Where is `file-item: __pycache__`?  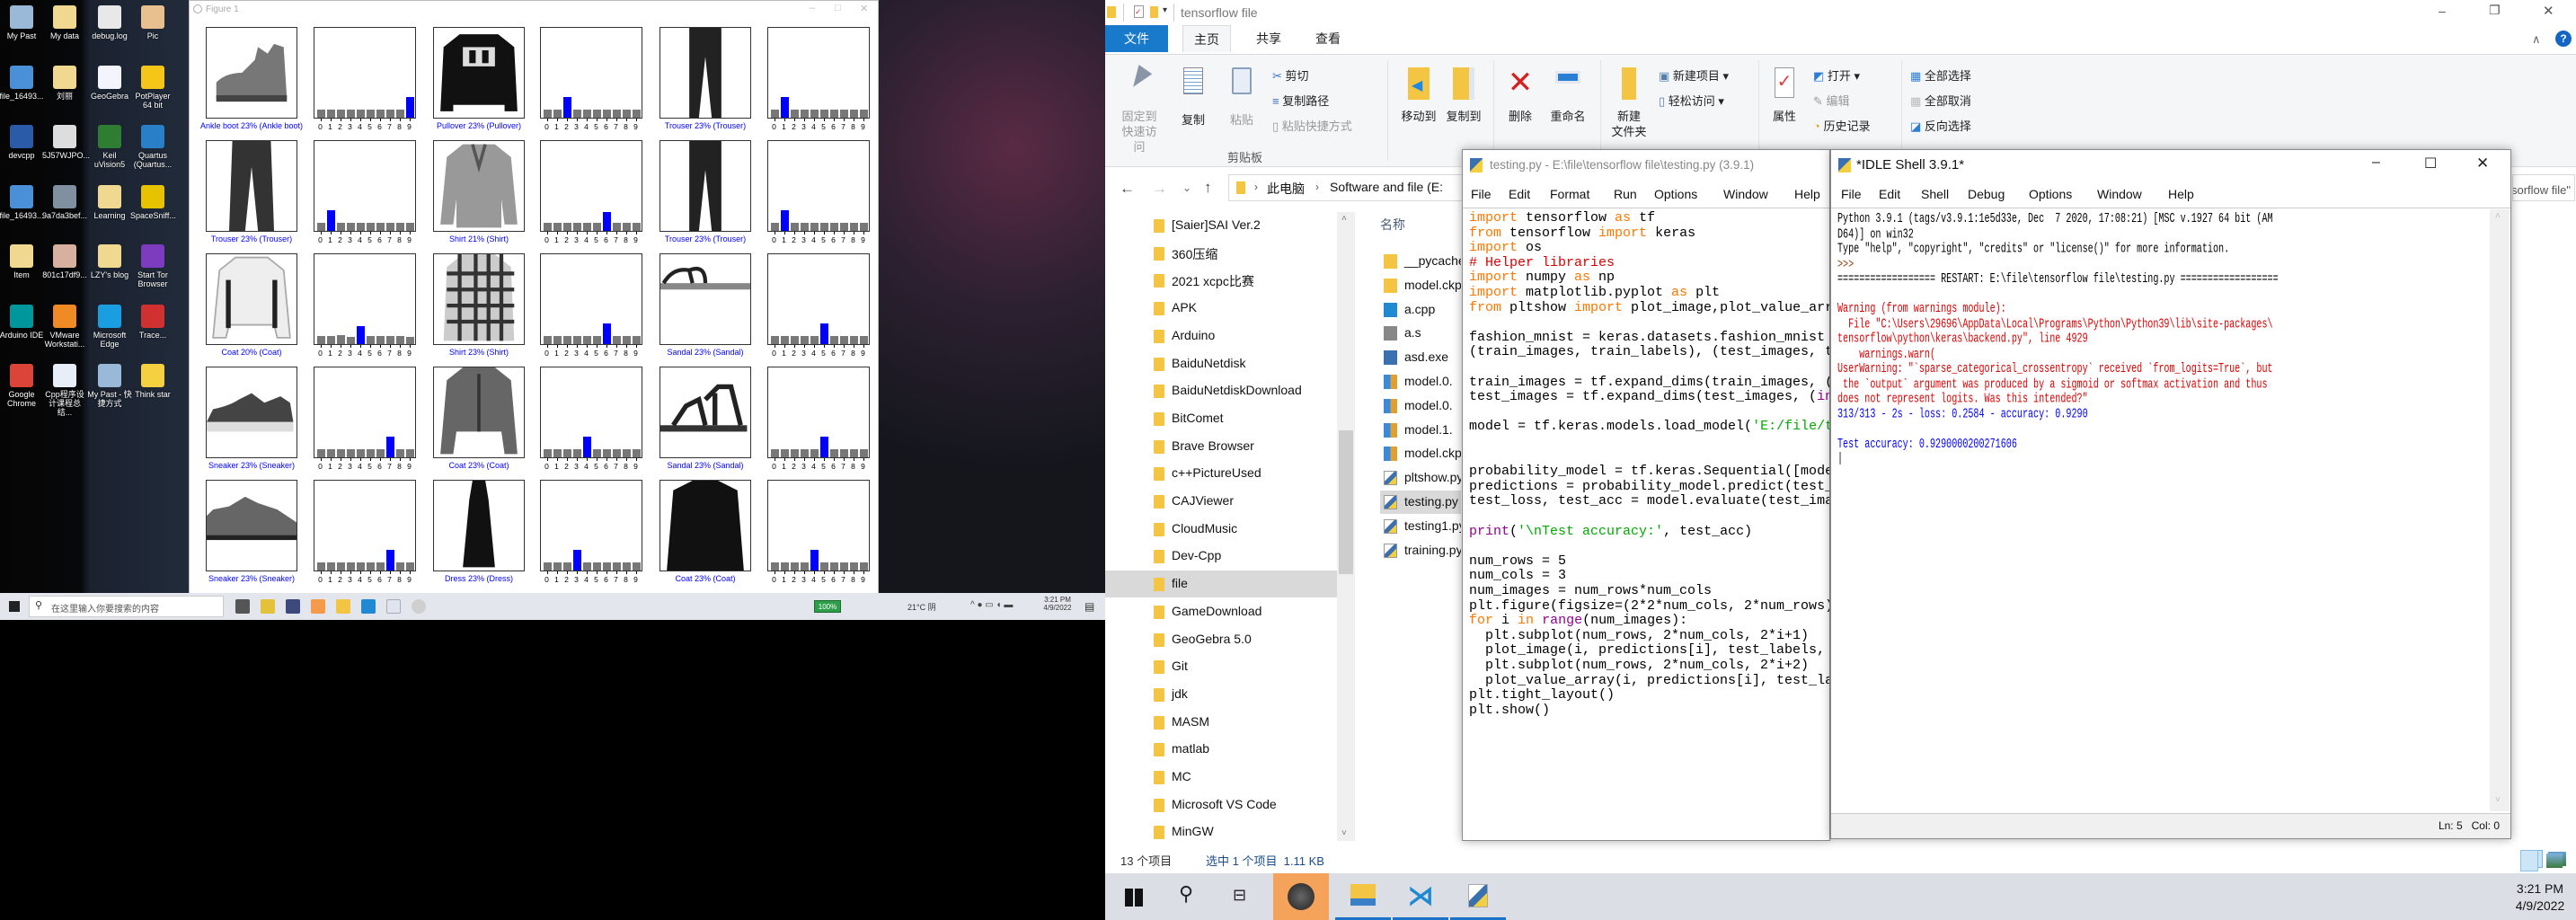
file-item: __pycache__ is located at coordinates (1420, 261).